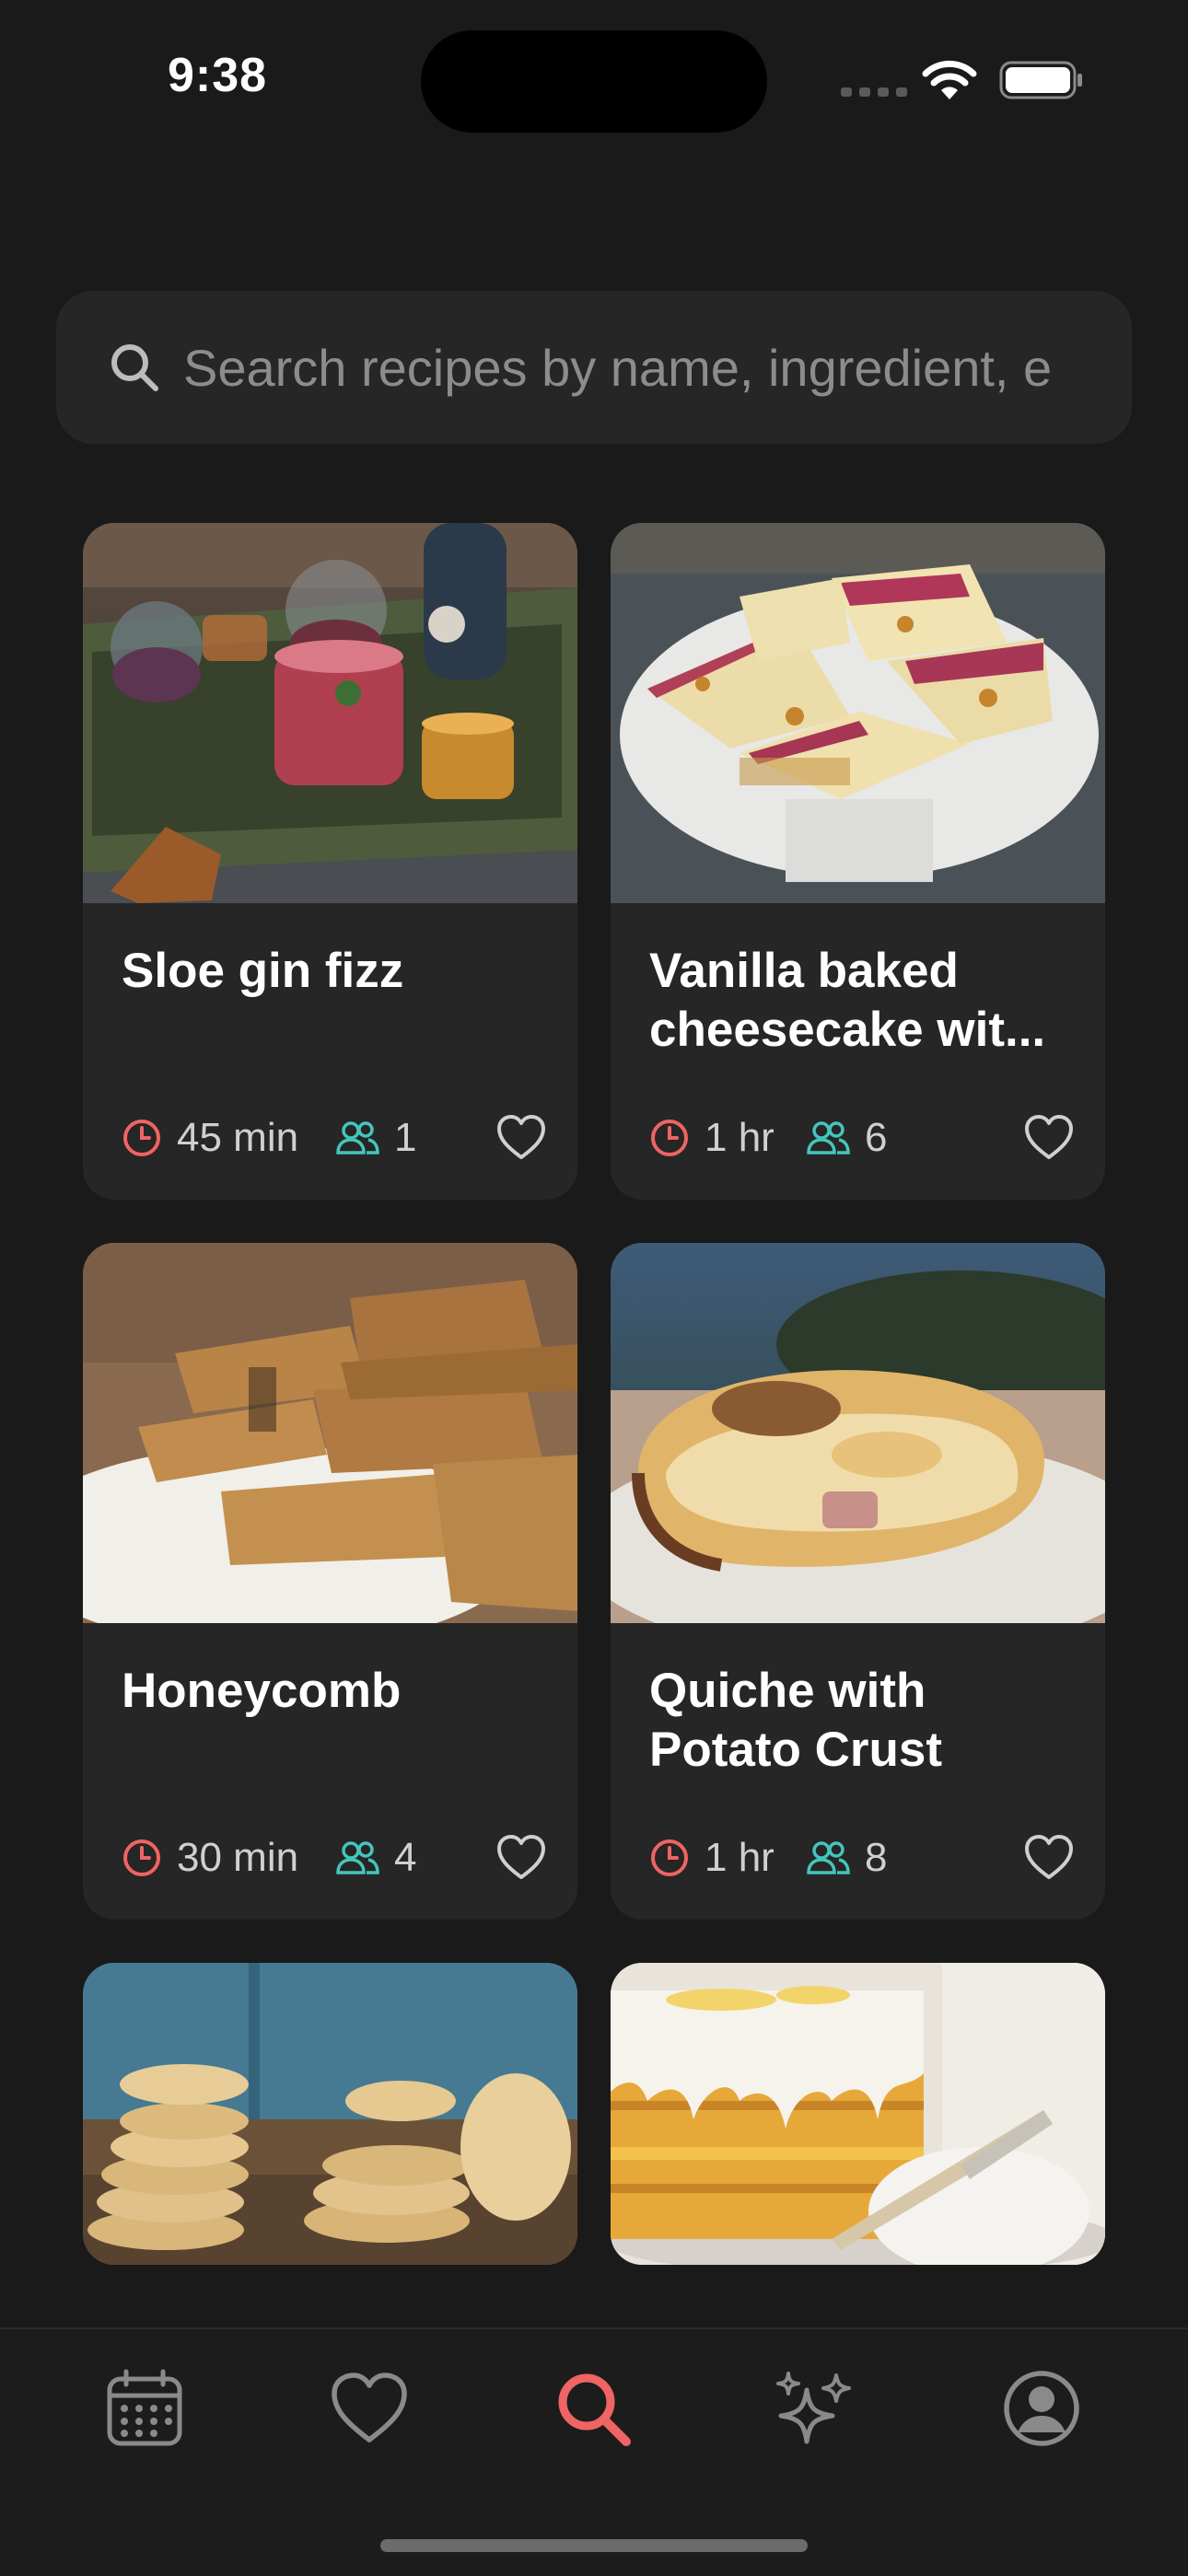 This screenshot has height=2576, width=1188. What do you see at coordinates (333, 1858) in the screenshot?
I see `recipe-meta: 30 min 4` at bounding box center [333, 1858].